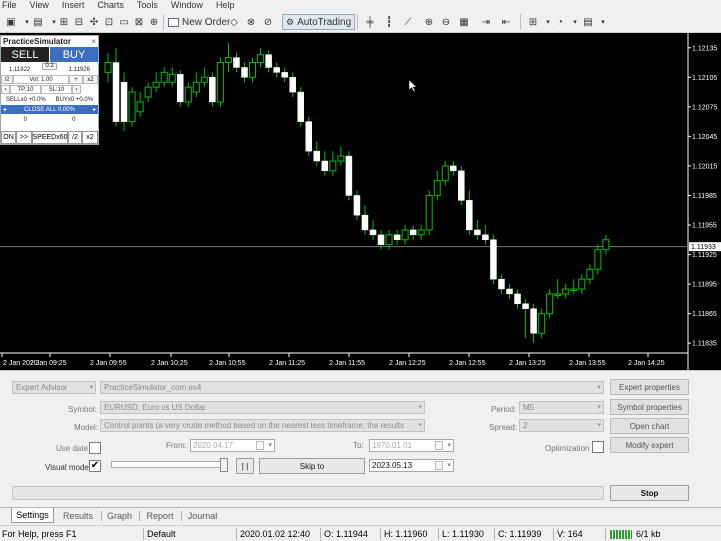 This screenshot has height=541, width=721. I want to click on options-icon: ⊠, so click(139, 22).